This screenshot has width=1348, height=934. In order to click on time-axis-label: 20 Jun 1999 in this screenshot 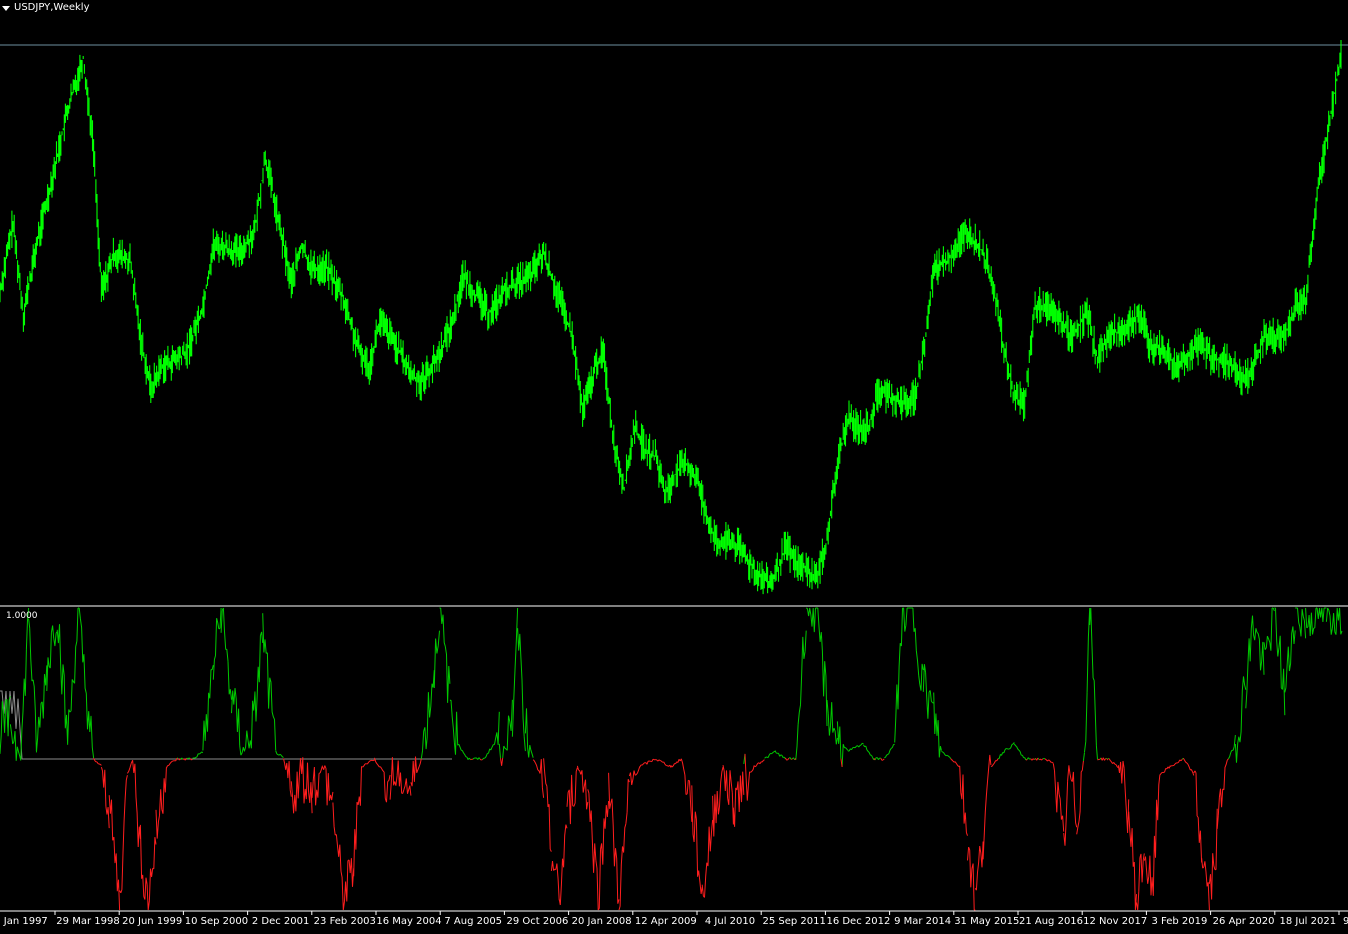, I will do `click(152, 921)`.